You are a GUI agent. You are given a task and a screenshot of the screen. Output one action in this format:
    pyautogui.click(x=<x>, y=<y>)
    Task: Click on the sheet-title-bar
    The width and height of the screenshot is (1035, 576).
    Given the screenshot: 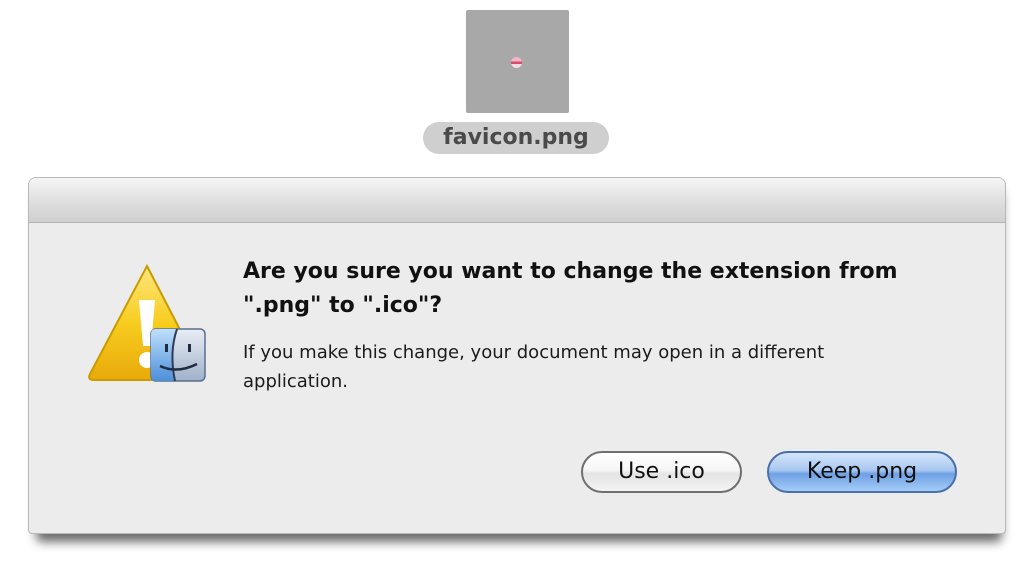 What is the action you would take?
    pyautogui.click(x=517, y=200)
    